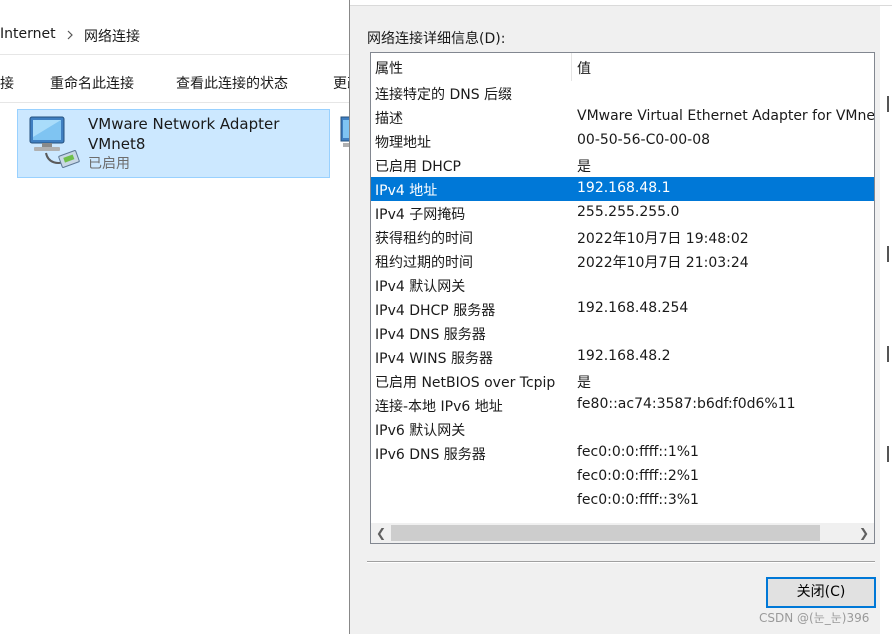 The height and width of the screenshot is (634, 892). I want to click on property-cell: 获得租约的时间, so click(424, 239).